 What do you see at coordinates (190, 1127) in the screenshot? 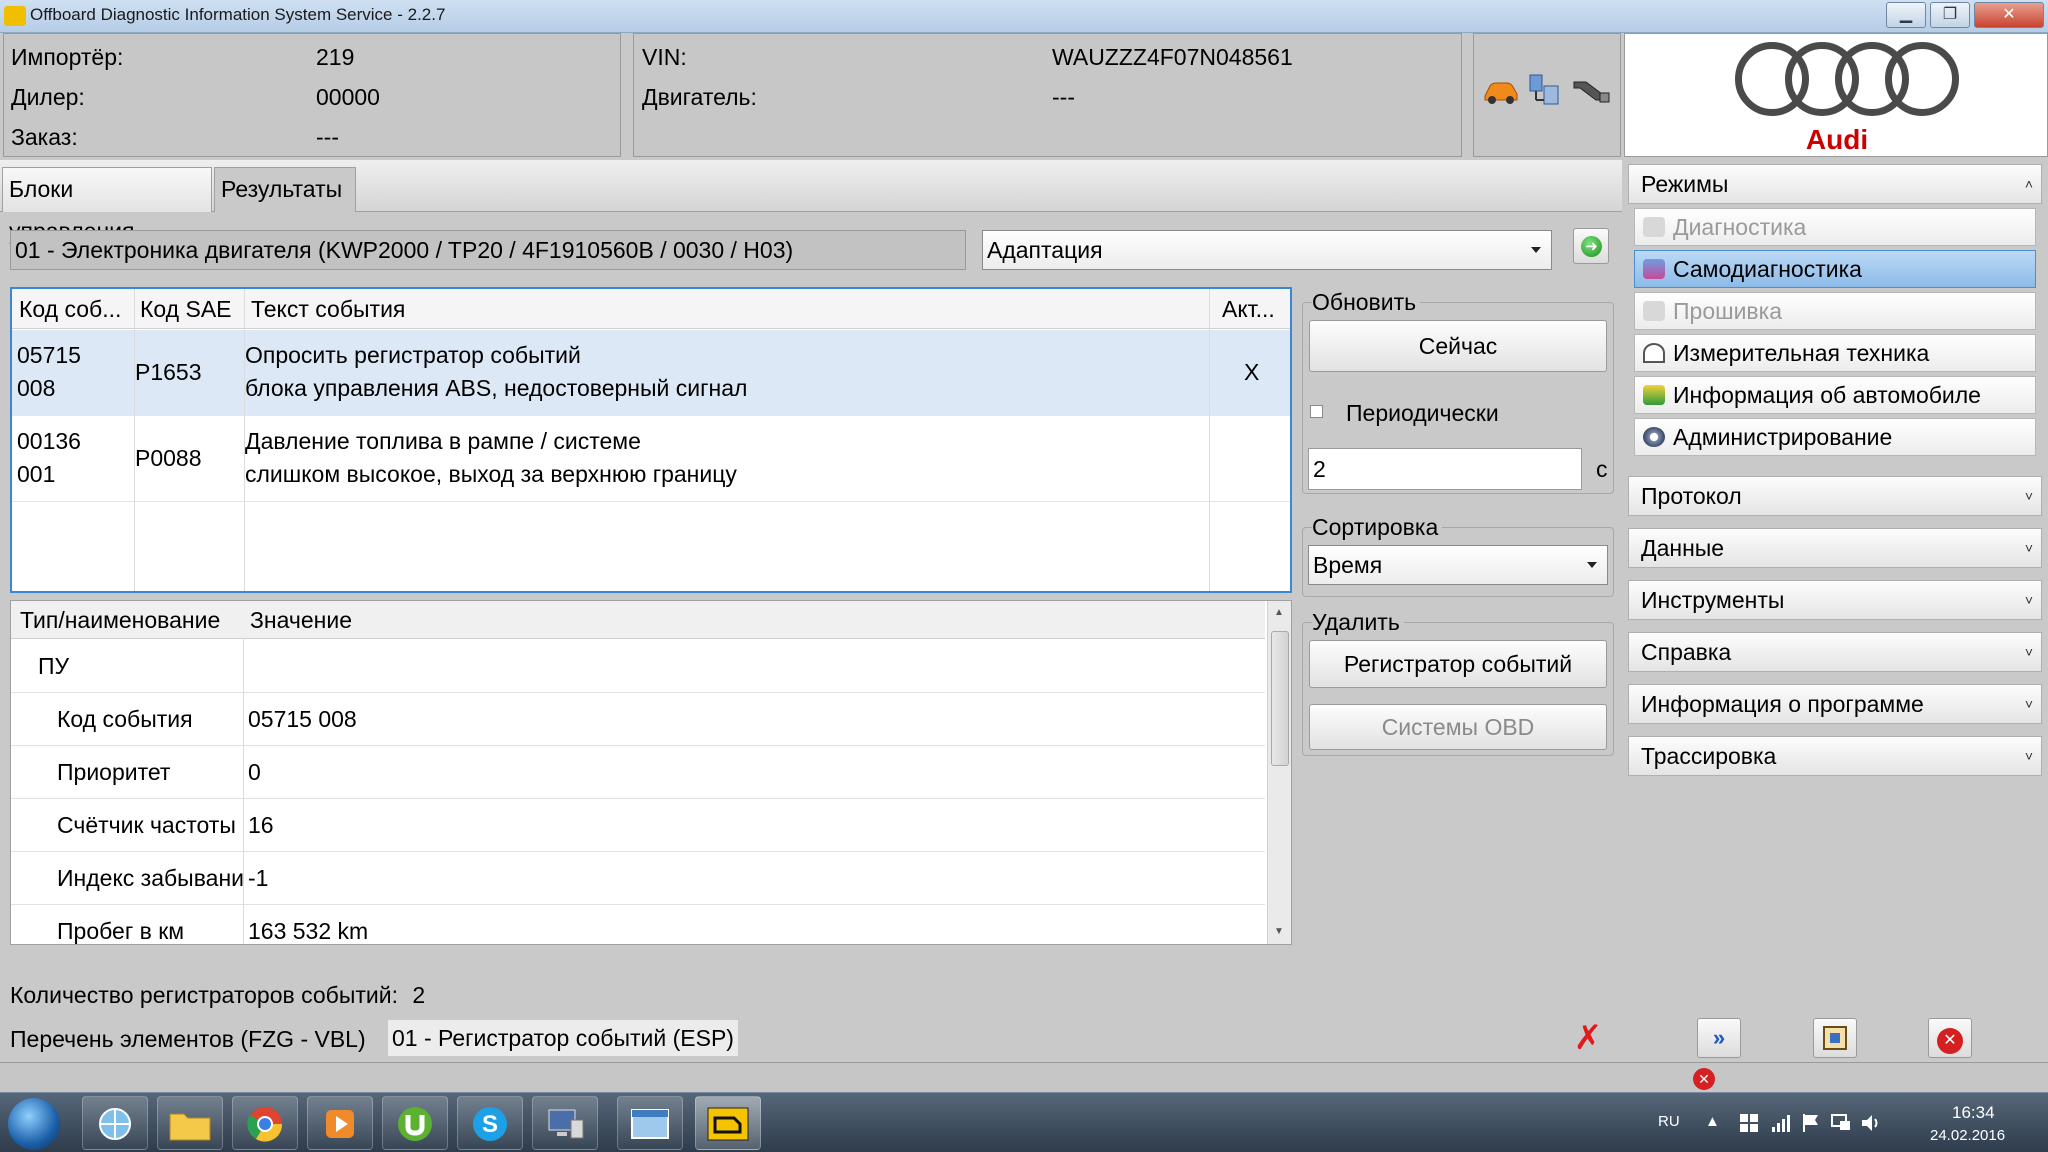
I see `folder-icon` at bounding box center [190, 1127].